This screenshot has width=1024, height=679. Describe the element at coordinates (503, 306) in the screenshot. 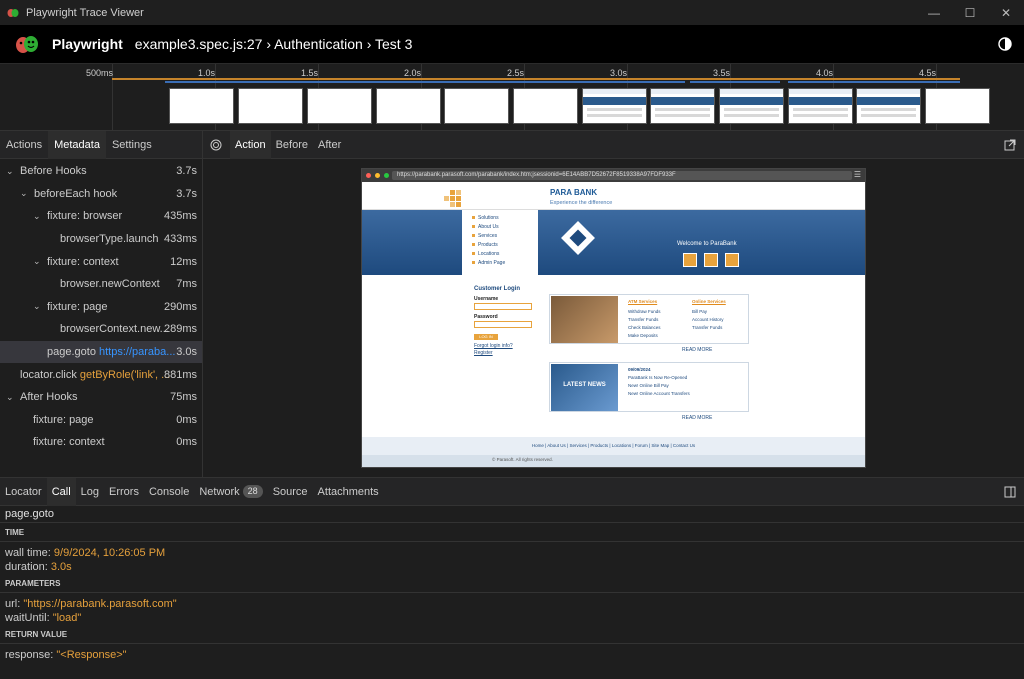

I see `username-input` at that location.